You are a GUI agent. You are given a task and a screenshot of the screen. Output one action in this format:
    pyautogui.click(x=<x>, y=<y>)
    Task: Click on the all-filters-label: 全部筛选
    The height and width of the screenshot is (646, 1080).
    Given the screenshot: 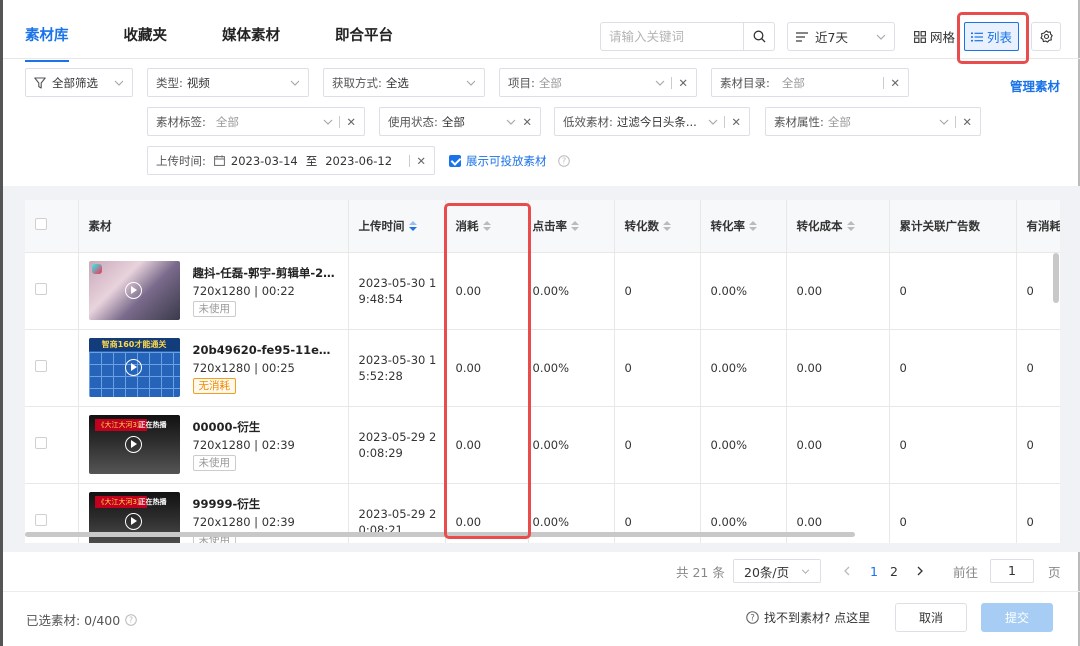 What is the action you would take?
    pyautogui.click(x=75, y=82)
    